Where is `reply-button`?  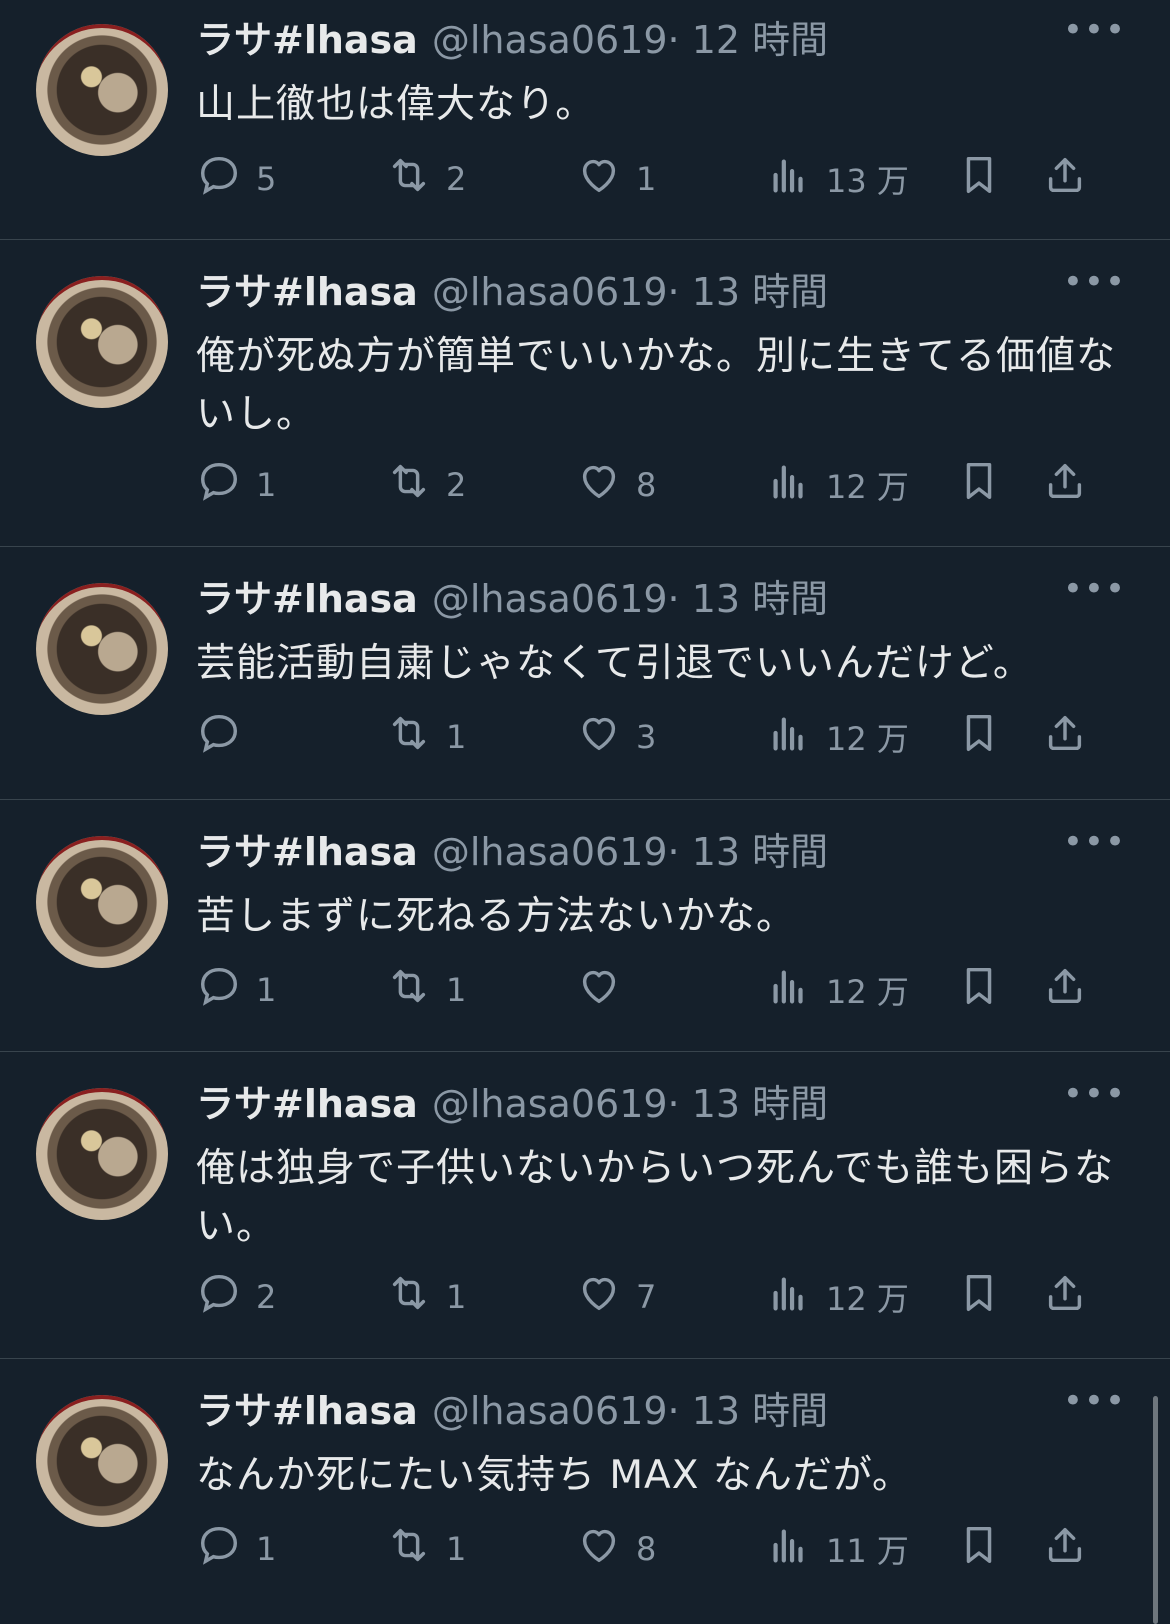
reply-button is located at coordinates (226, 737).